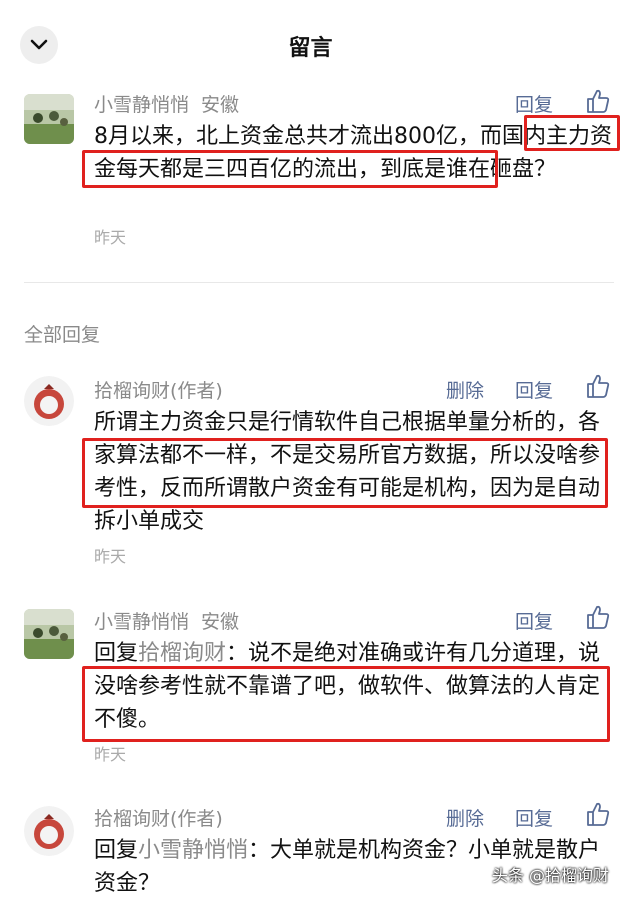 The height and width of the screenshot is (902, 621). I want to click on reply-target: 拾榴询财, so click(182, 653).